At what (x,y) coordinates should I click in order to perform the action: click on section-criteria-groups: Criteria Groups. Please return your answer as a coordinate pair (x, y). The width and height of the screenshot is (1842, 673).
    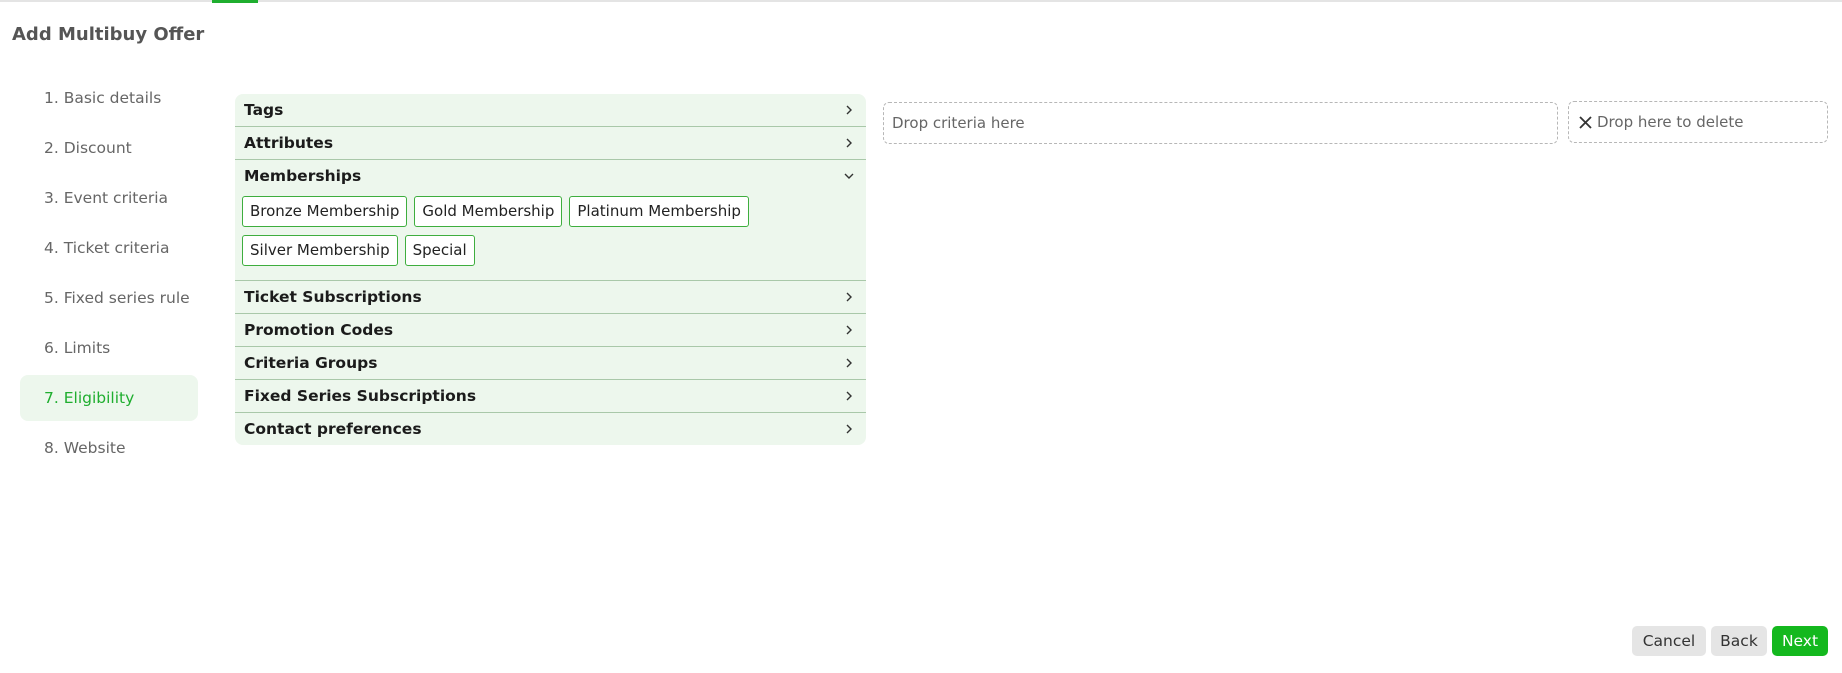
    Looking at the image, I should click on (550, 363).